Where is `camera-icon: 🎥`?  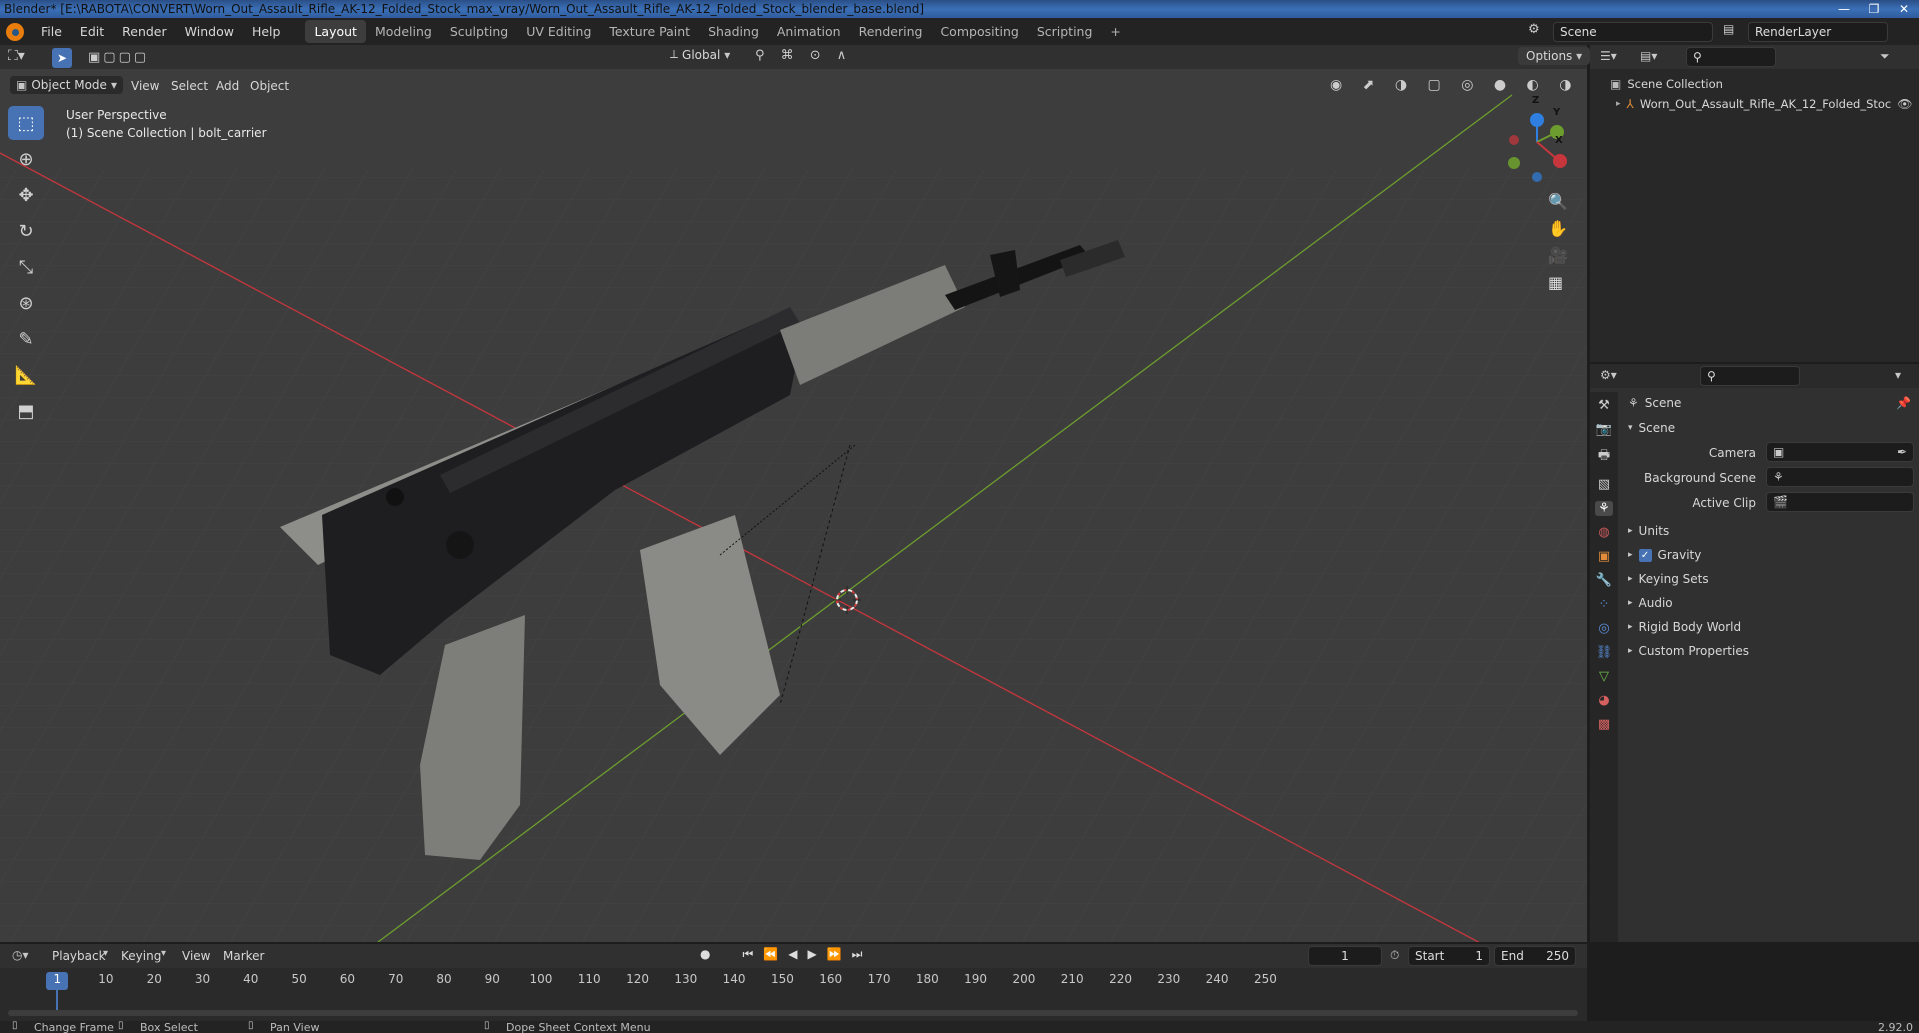 camera-icon: 🎥 is located at coordinates (1558, 255).